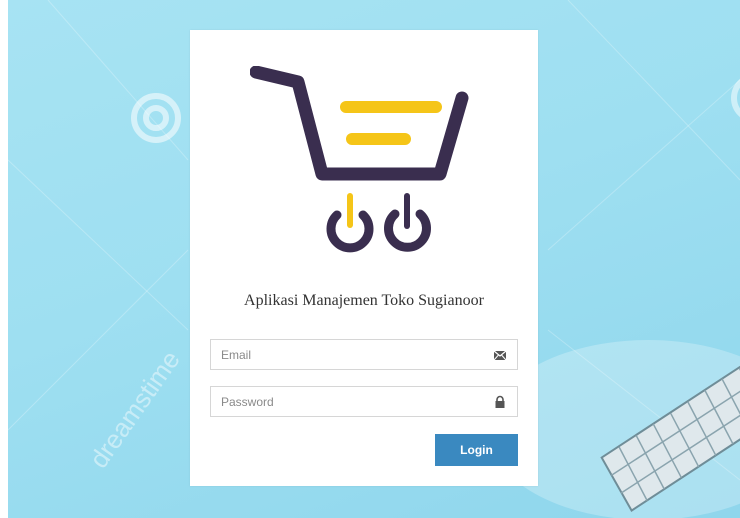 The height and width of the screenshot is (518, 740). I want to click on lock-icon, so click(500, 401).